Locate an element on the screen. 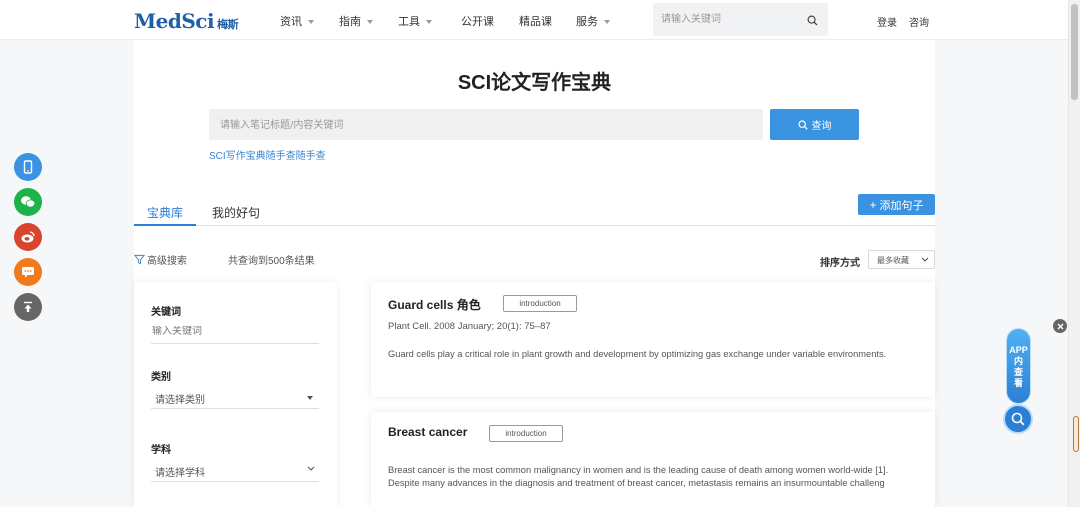 Image resolution: width=1080 pixels, height=507 pixels. nav-services: 服务 is located at coordinates (593, 21).